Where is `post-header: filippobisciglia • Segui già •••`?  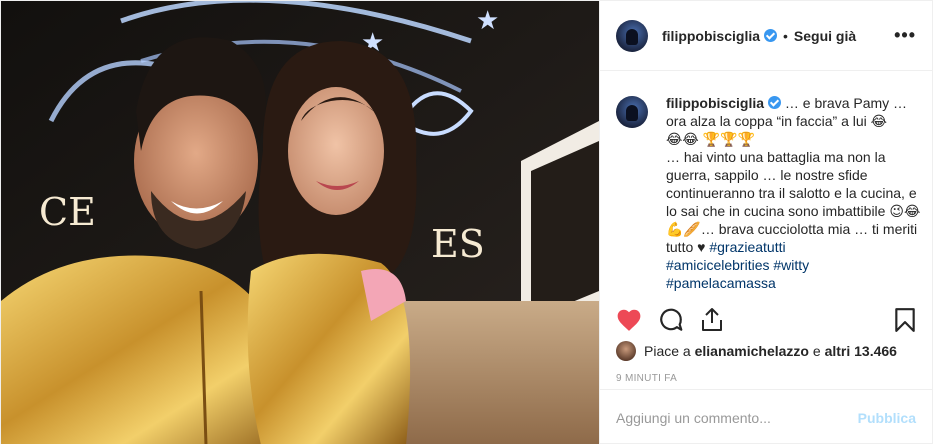 post-header: filippobisciglia • Segui già ••• is located at coordinates (766, 36).